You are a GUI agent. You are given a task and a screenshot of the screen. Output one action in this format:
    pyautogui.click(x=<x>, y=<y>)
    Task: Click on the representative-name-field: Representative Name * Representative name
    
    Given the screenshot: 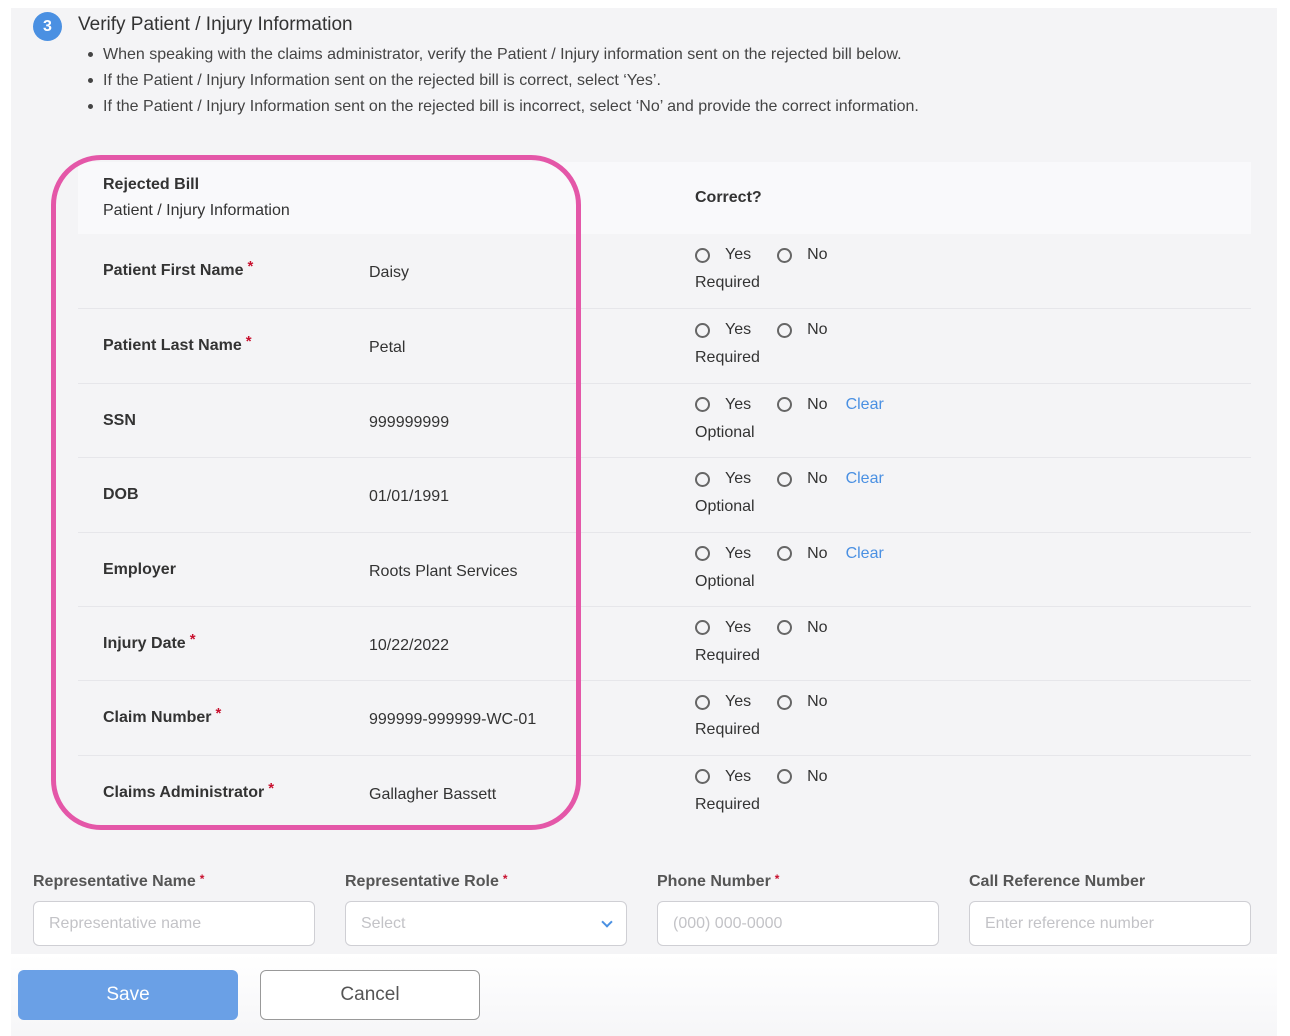 What is the action you would take?
    pyautogui.click(x=174, y=909)
    